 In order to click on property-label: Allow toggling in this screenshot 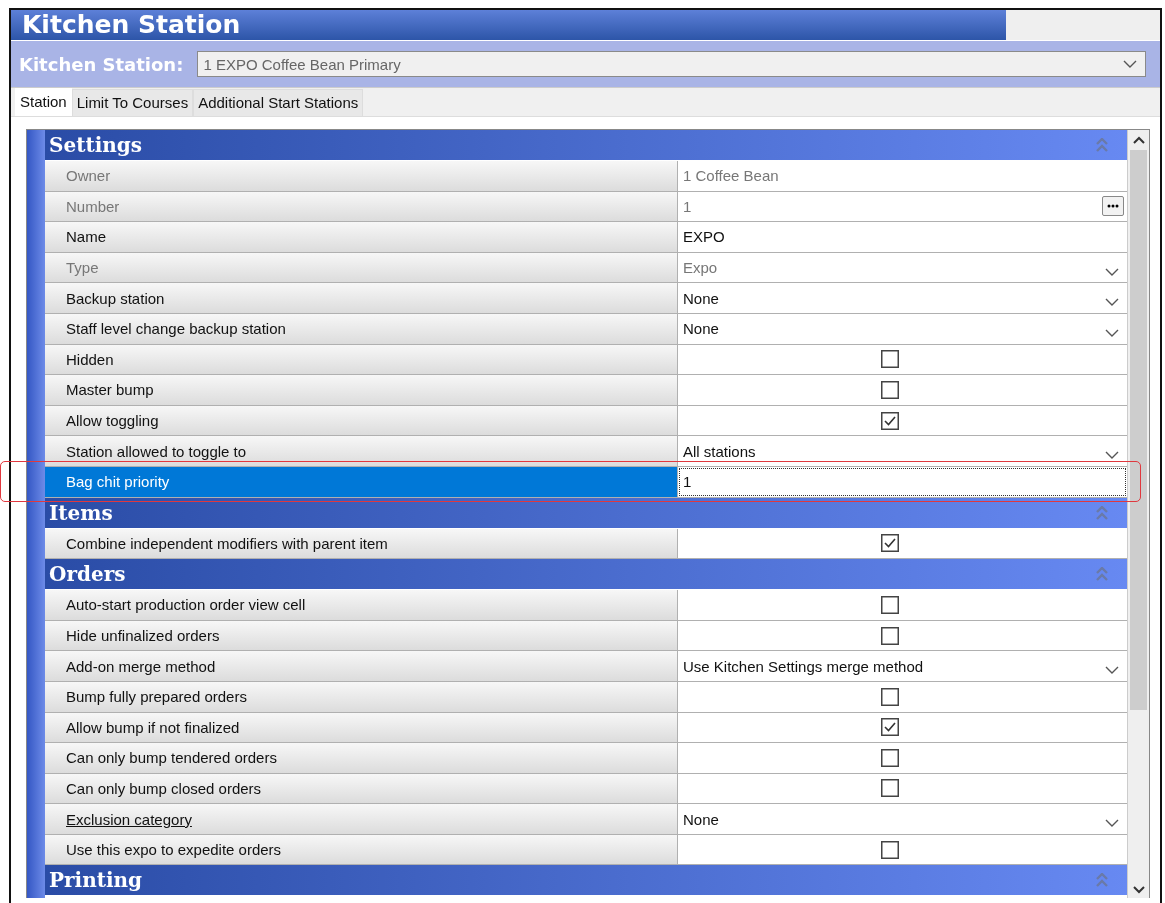, I will do `click(112, 421)`.